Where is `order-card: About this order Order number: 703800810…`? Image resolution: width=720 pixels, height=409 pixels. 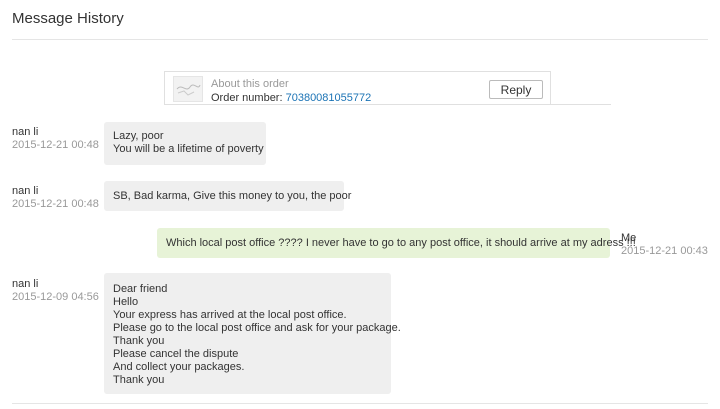 order-card: About this order Order number: 703800810… is located at coordinates (387, 88).